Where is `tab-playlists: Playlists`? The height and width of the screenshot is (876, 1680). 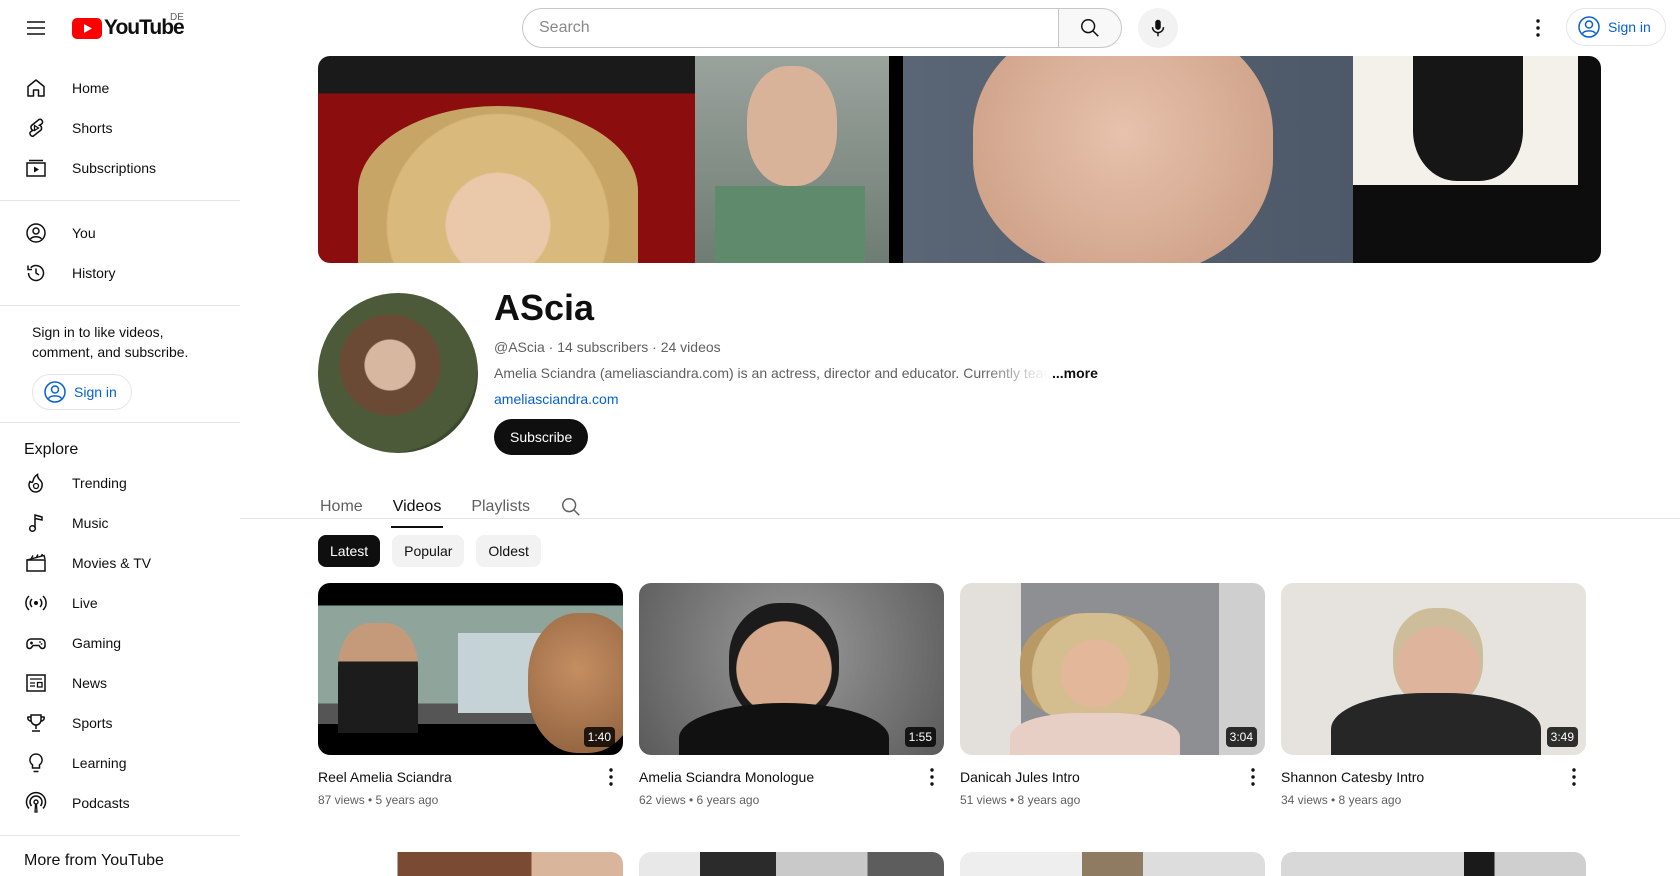 tab-playlists: Playlists is located at coordinates (500, 507).